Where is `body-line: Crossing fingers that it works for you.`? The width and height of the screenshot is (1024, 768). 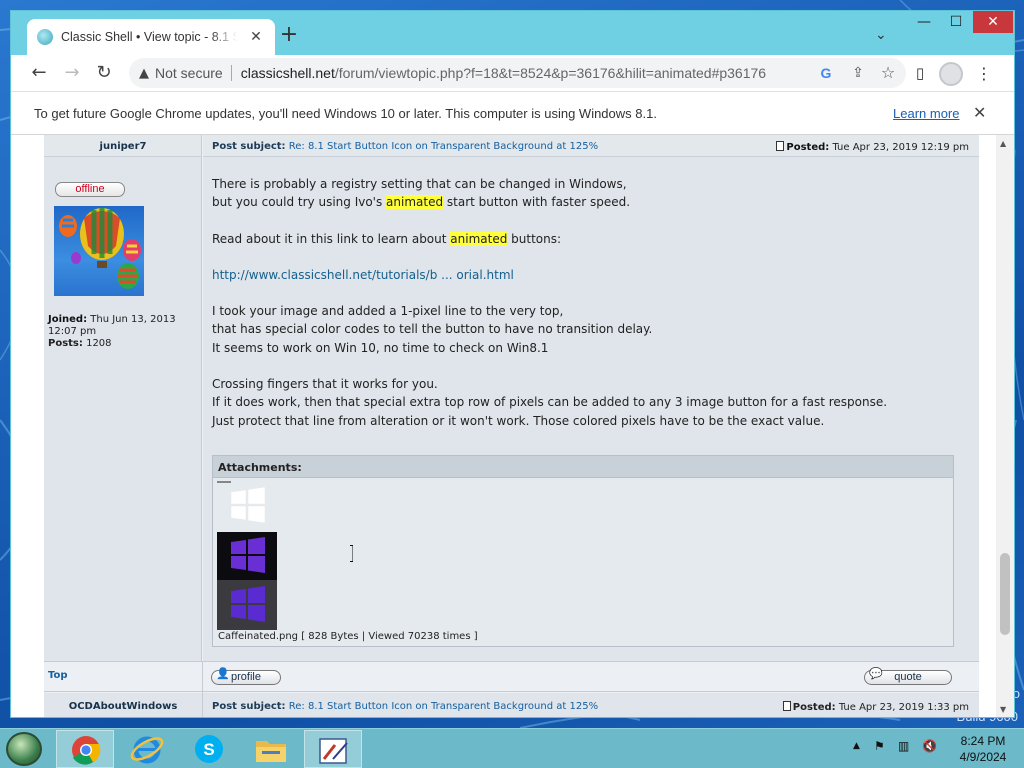
body-line: Crossing fingers that it works for you. is located at coordinates (325, 384).